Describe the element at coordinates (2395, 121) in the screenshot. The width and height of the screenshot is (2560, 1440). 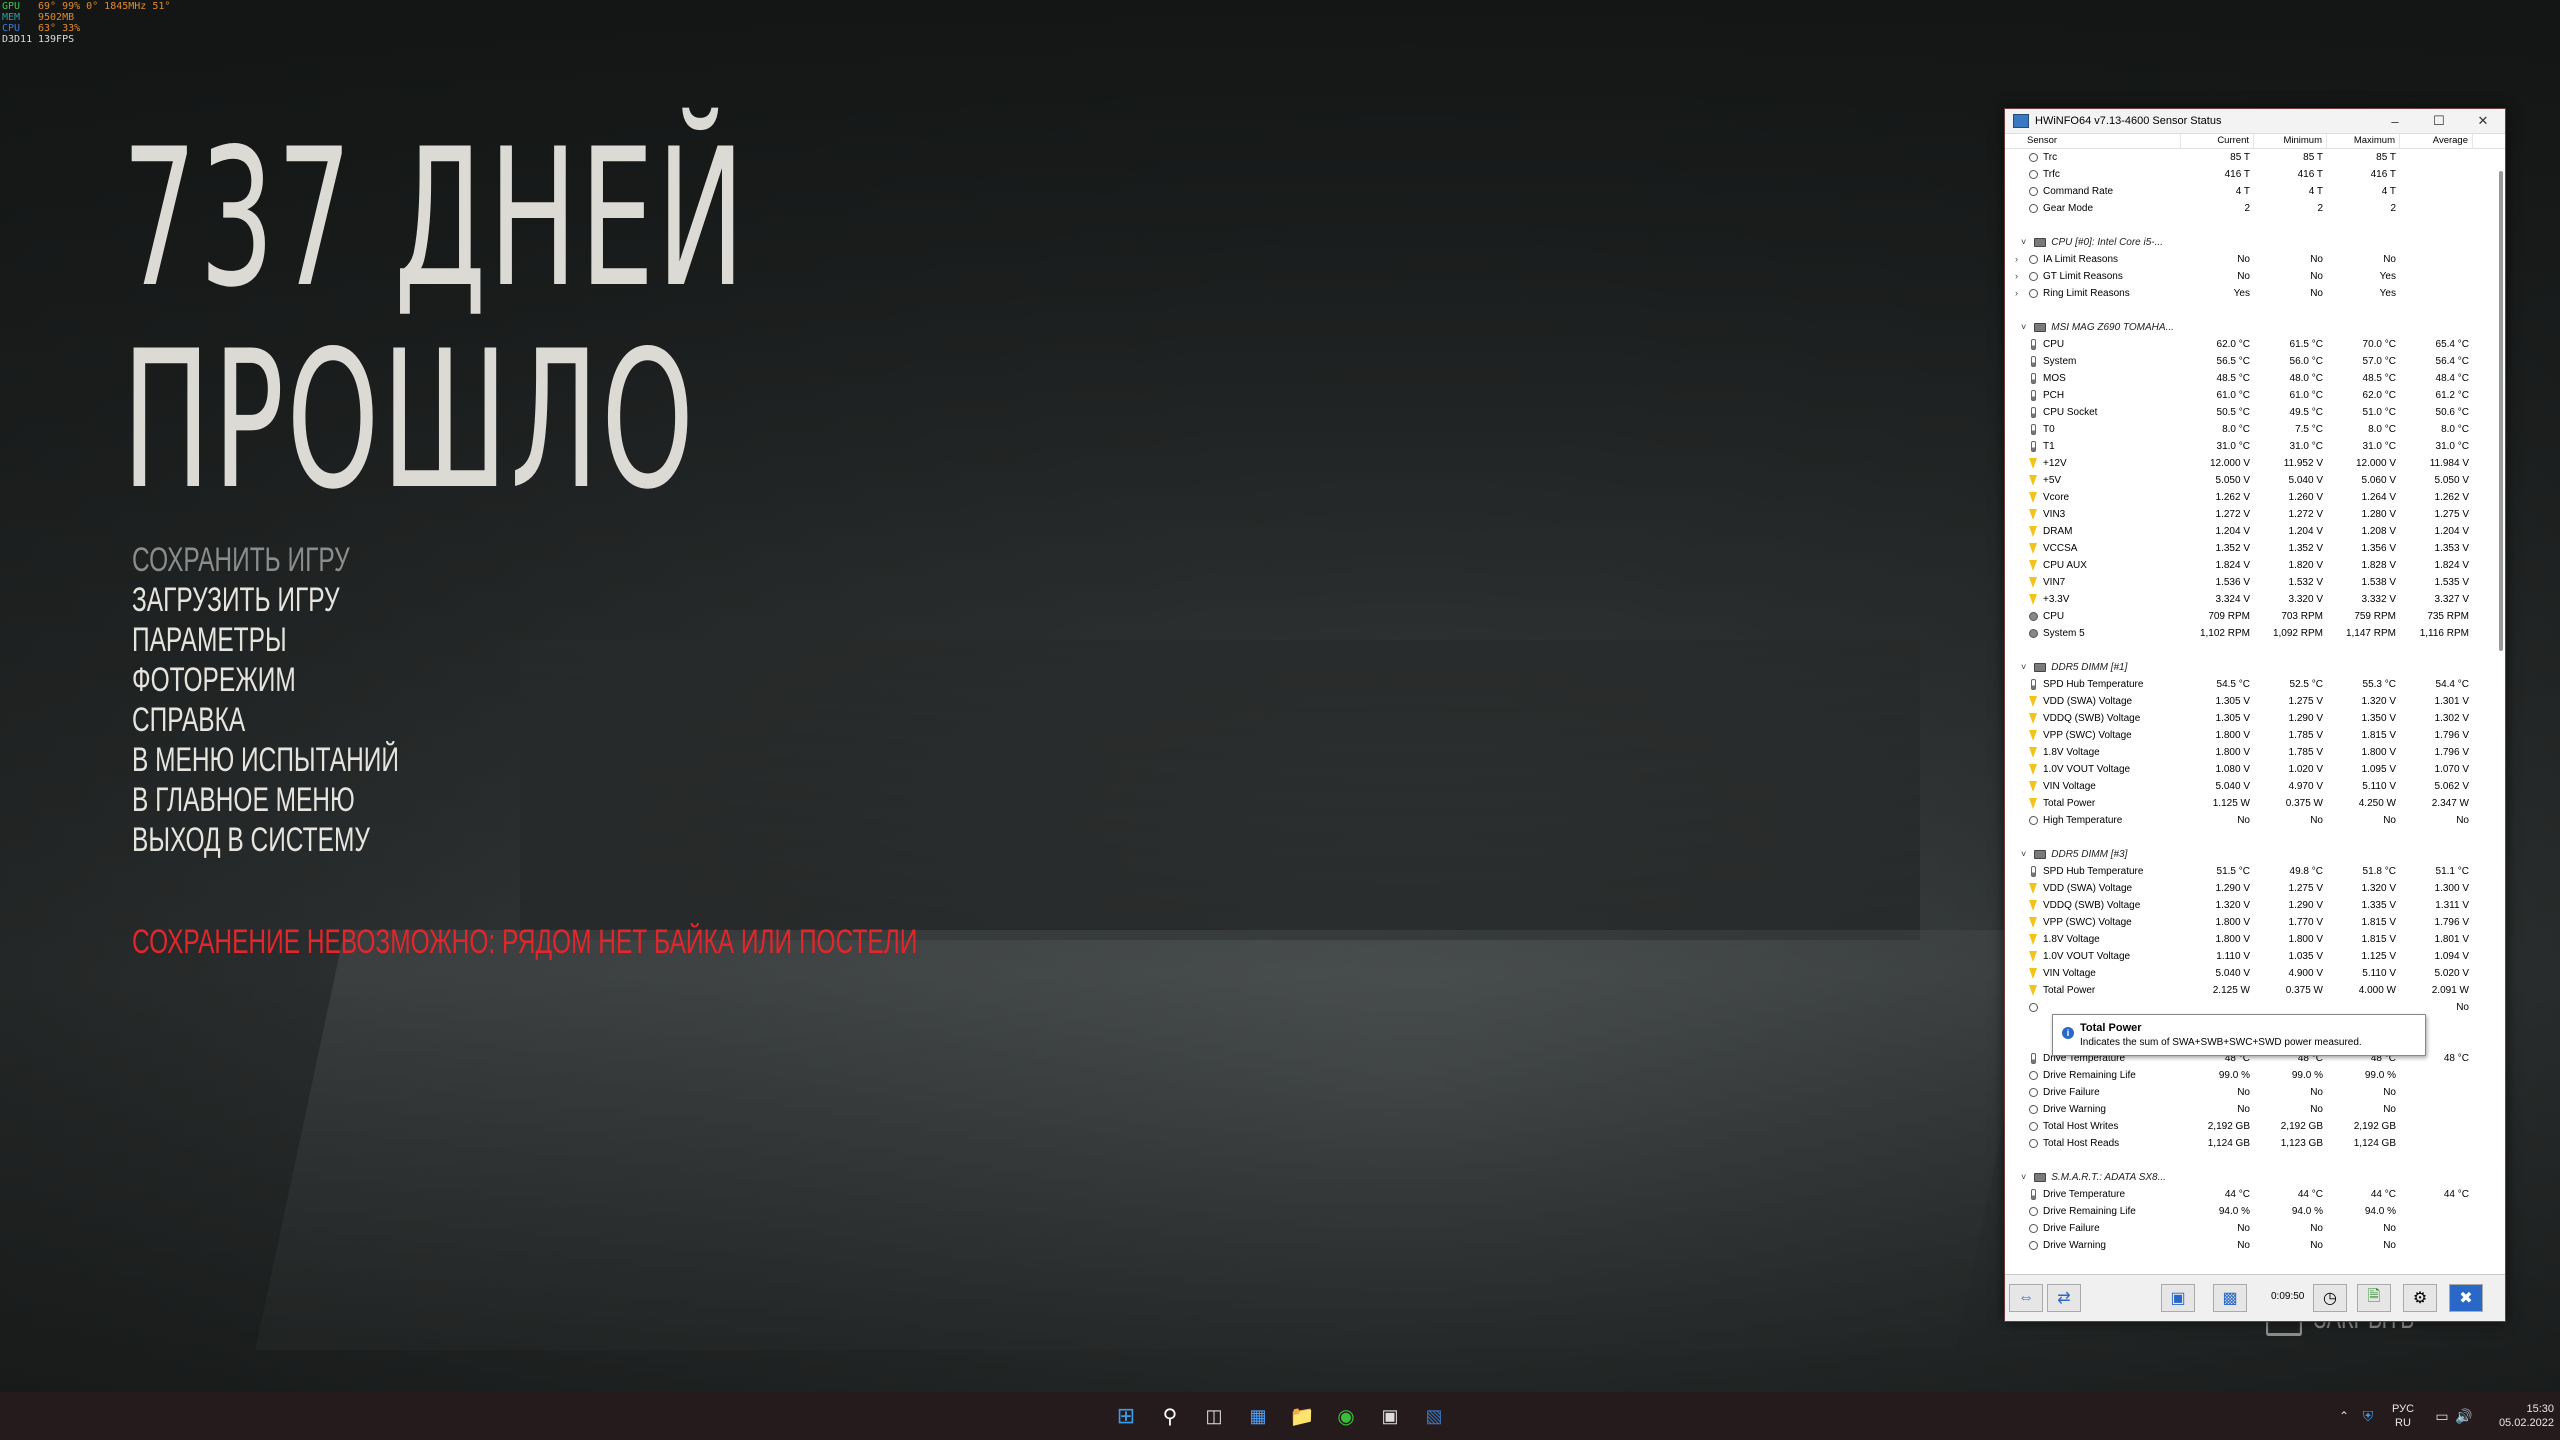
I see `minimize-button: –` at that location.